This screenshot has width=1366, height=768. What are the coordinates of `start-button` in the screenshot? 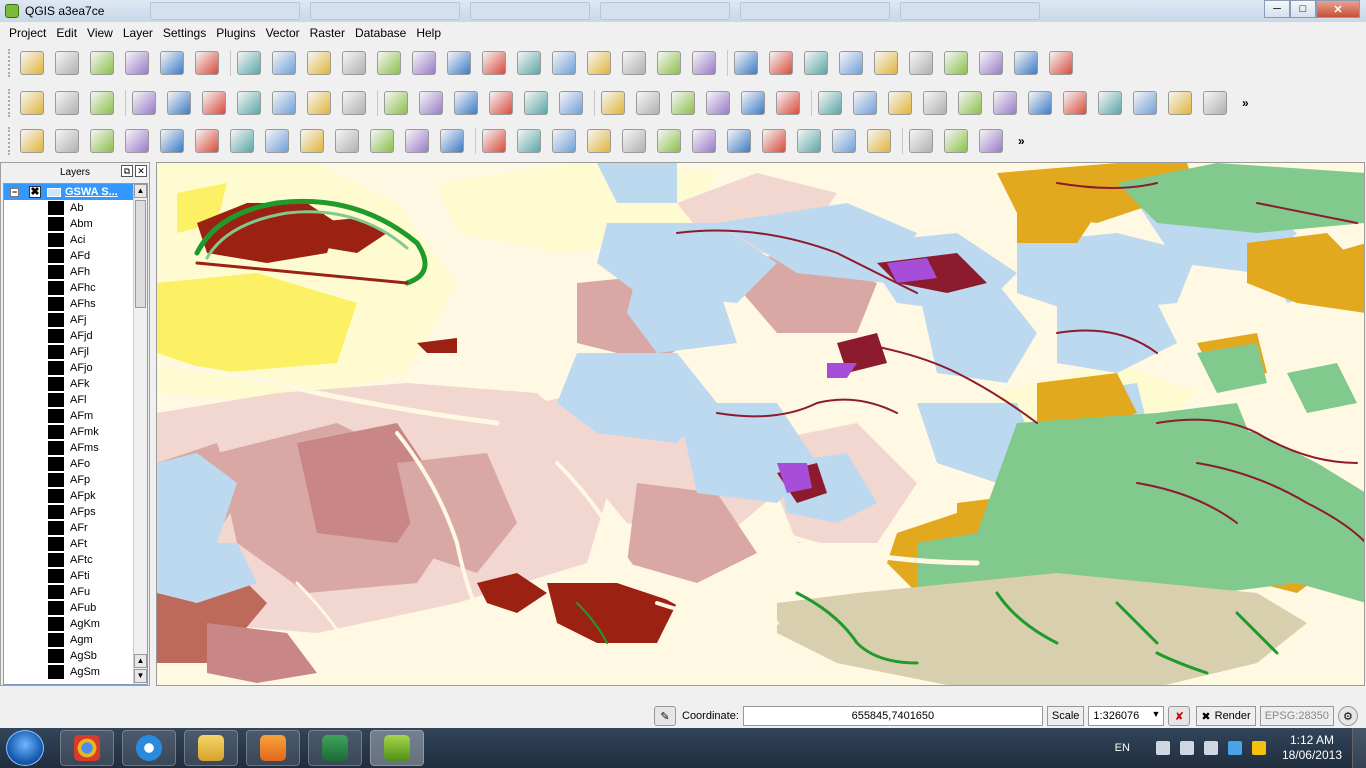 It's located at (25, 748).